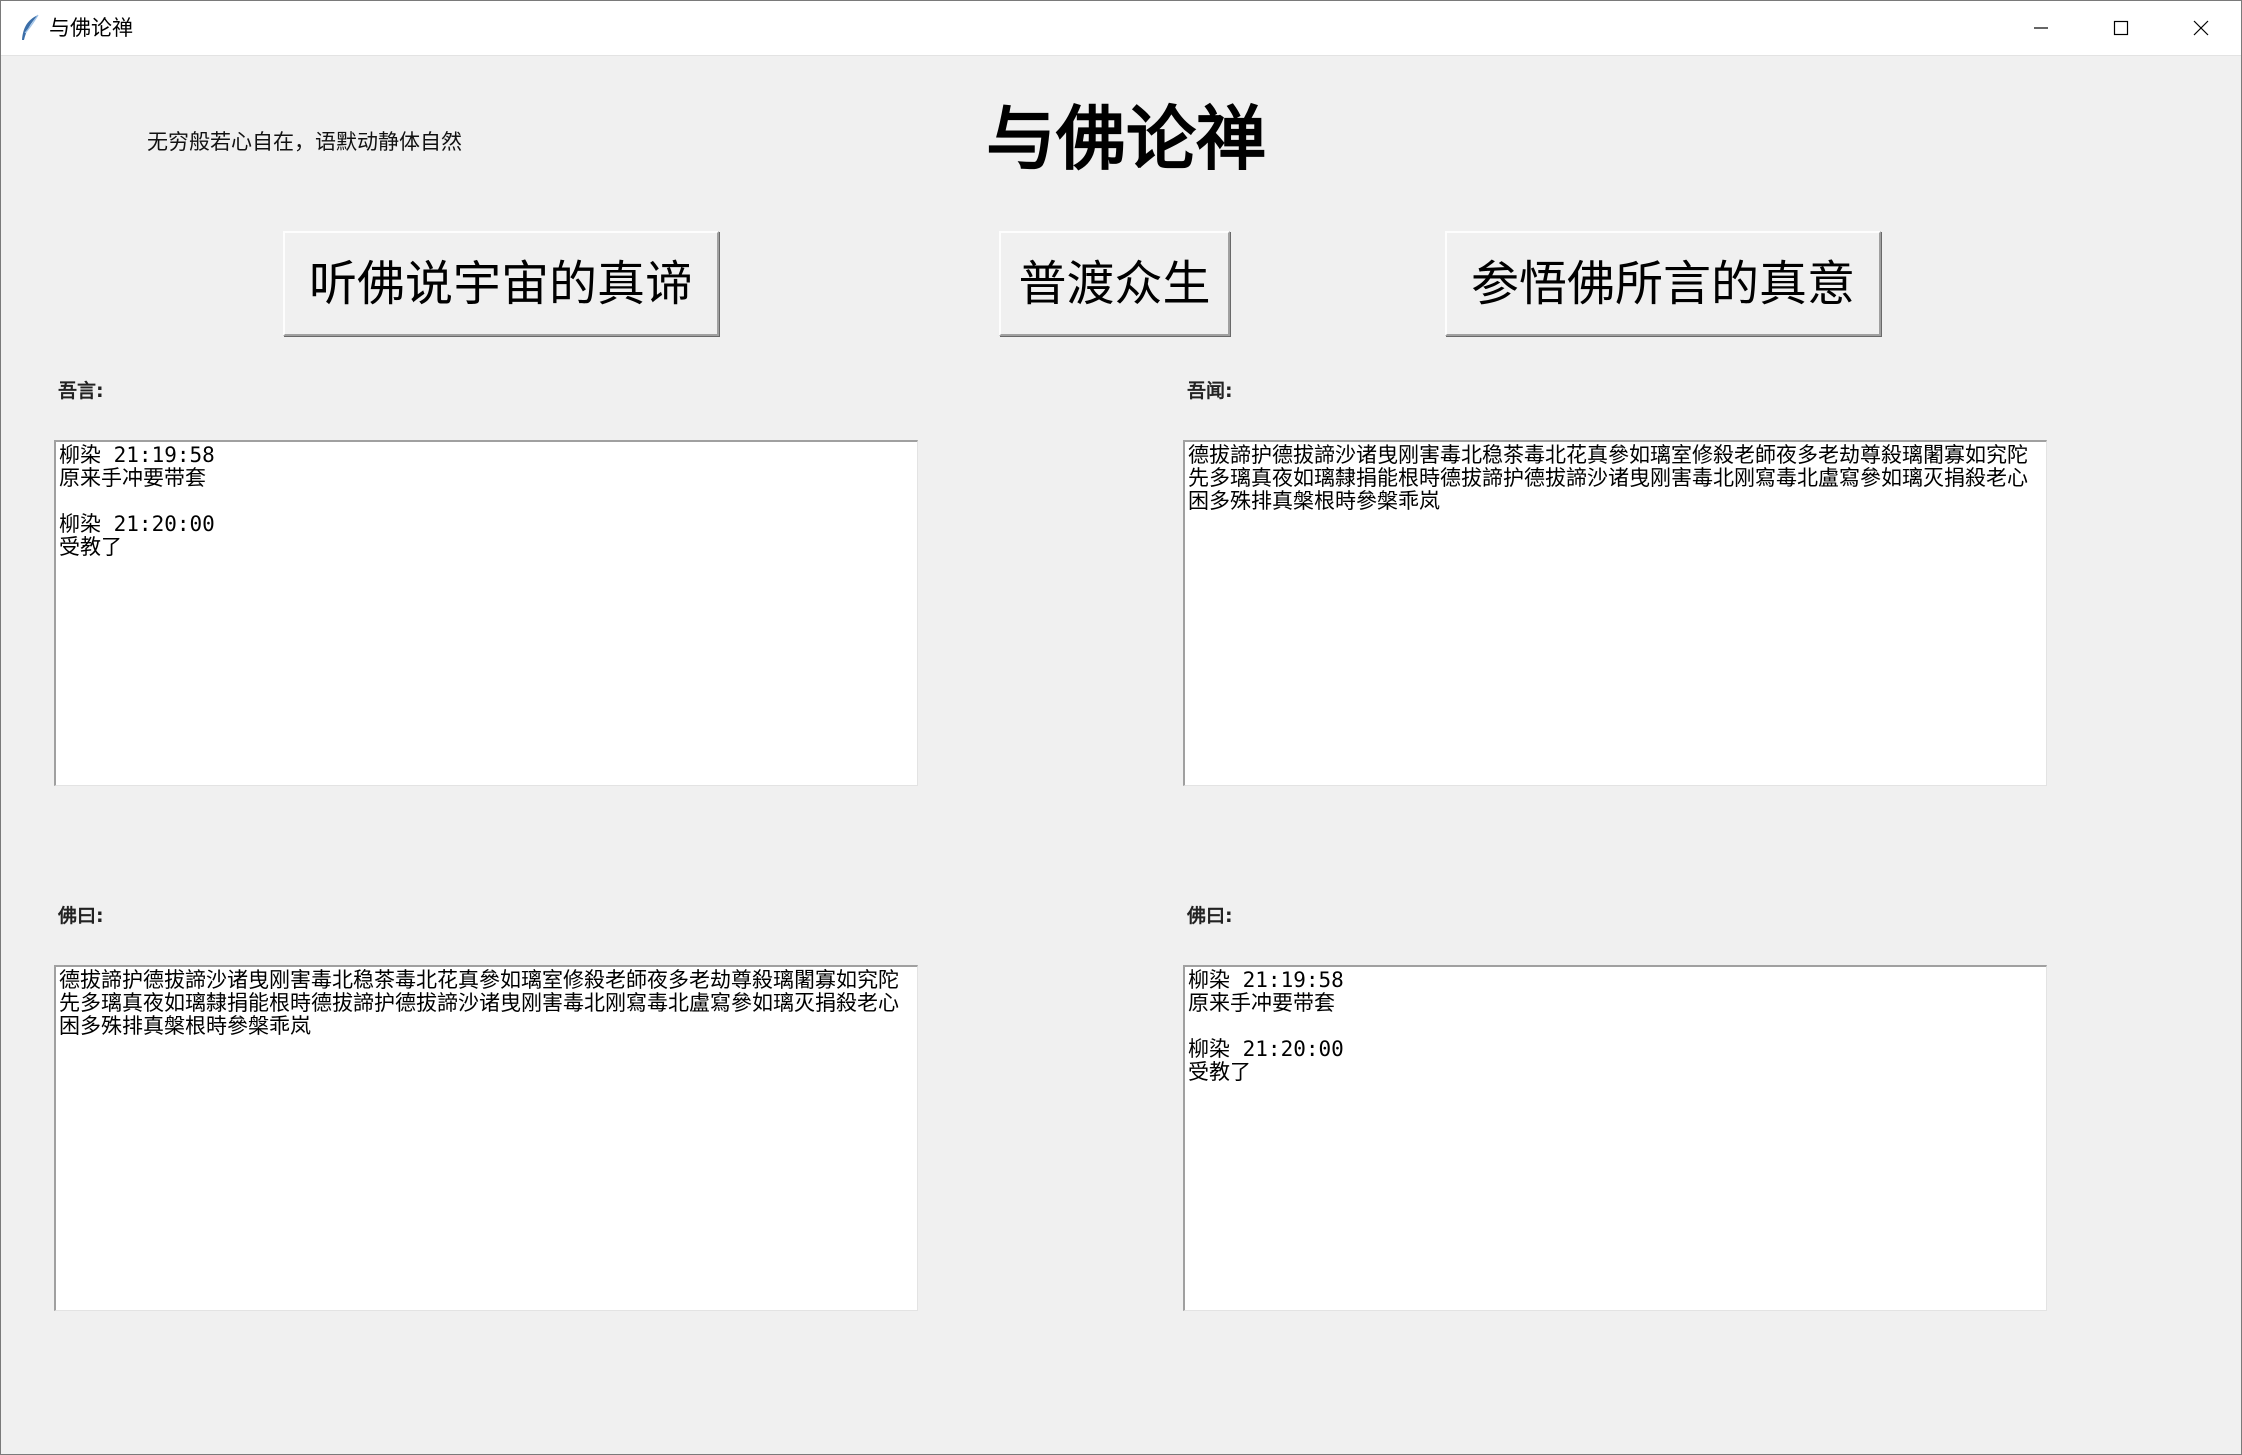 The width and height of the screenshot is (2242, 1455). Describe the element at coordinates (1210, 391) in the screenshot. I see `i-hear-label: 吾闻:` at that location.